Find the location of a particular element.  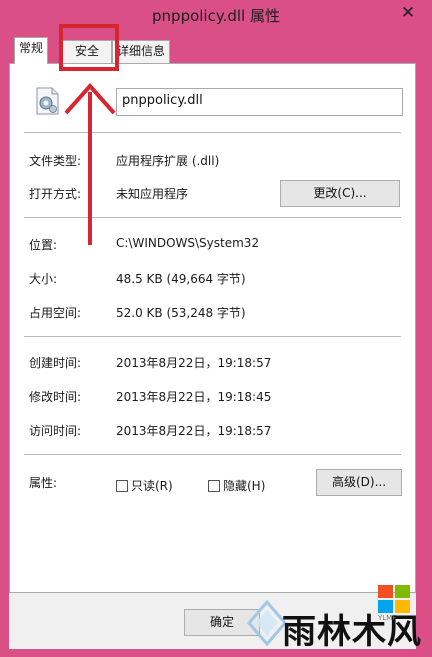

hidden-checkbox: 隐藏(H) is located at coordinates (236, 485).